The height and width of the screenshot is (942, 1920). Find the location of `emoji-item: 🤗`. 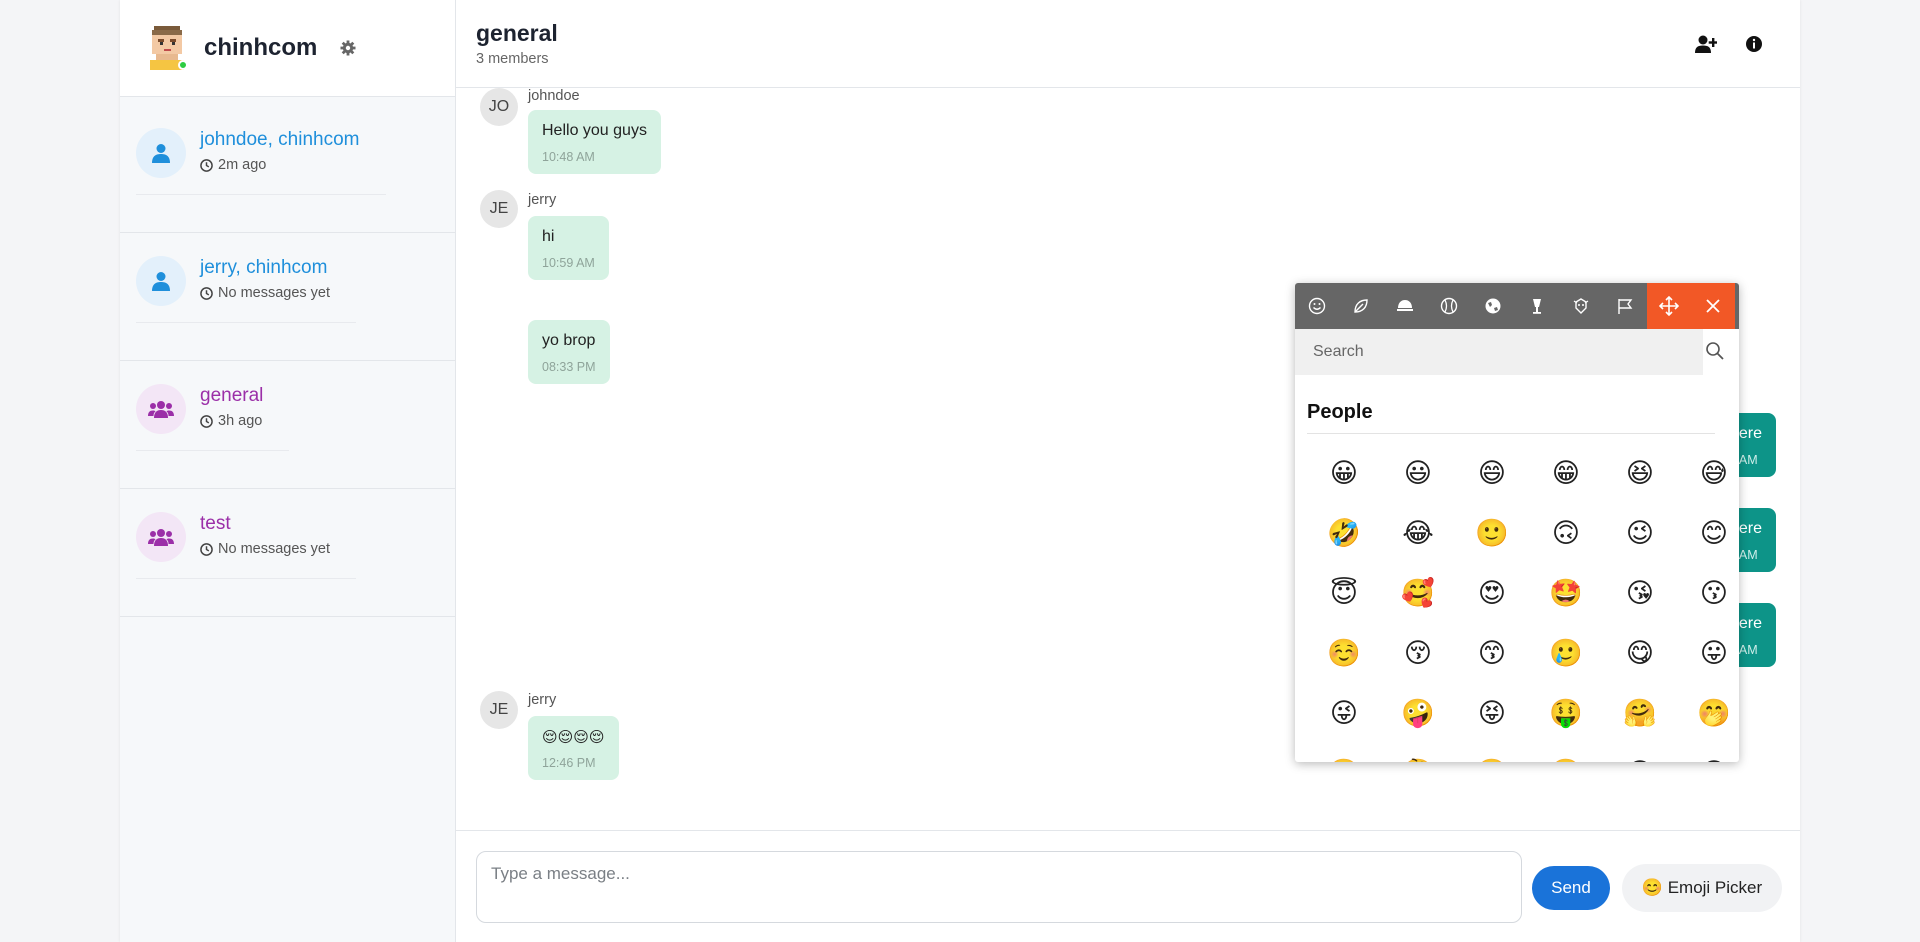

emoji-item: 🤗 is located at coordinates (1640, 713).